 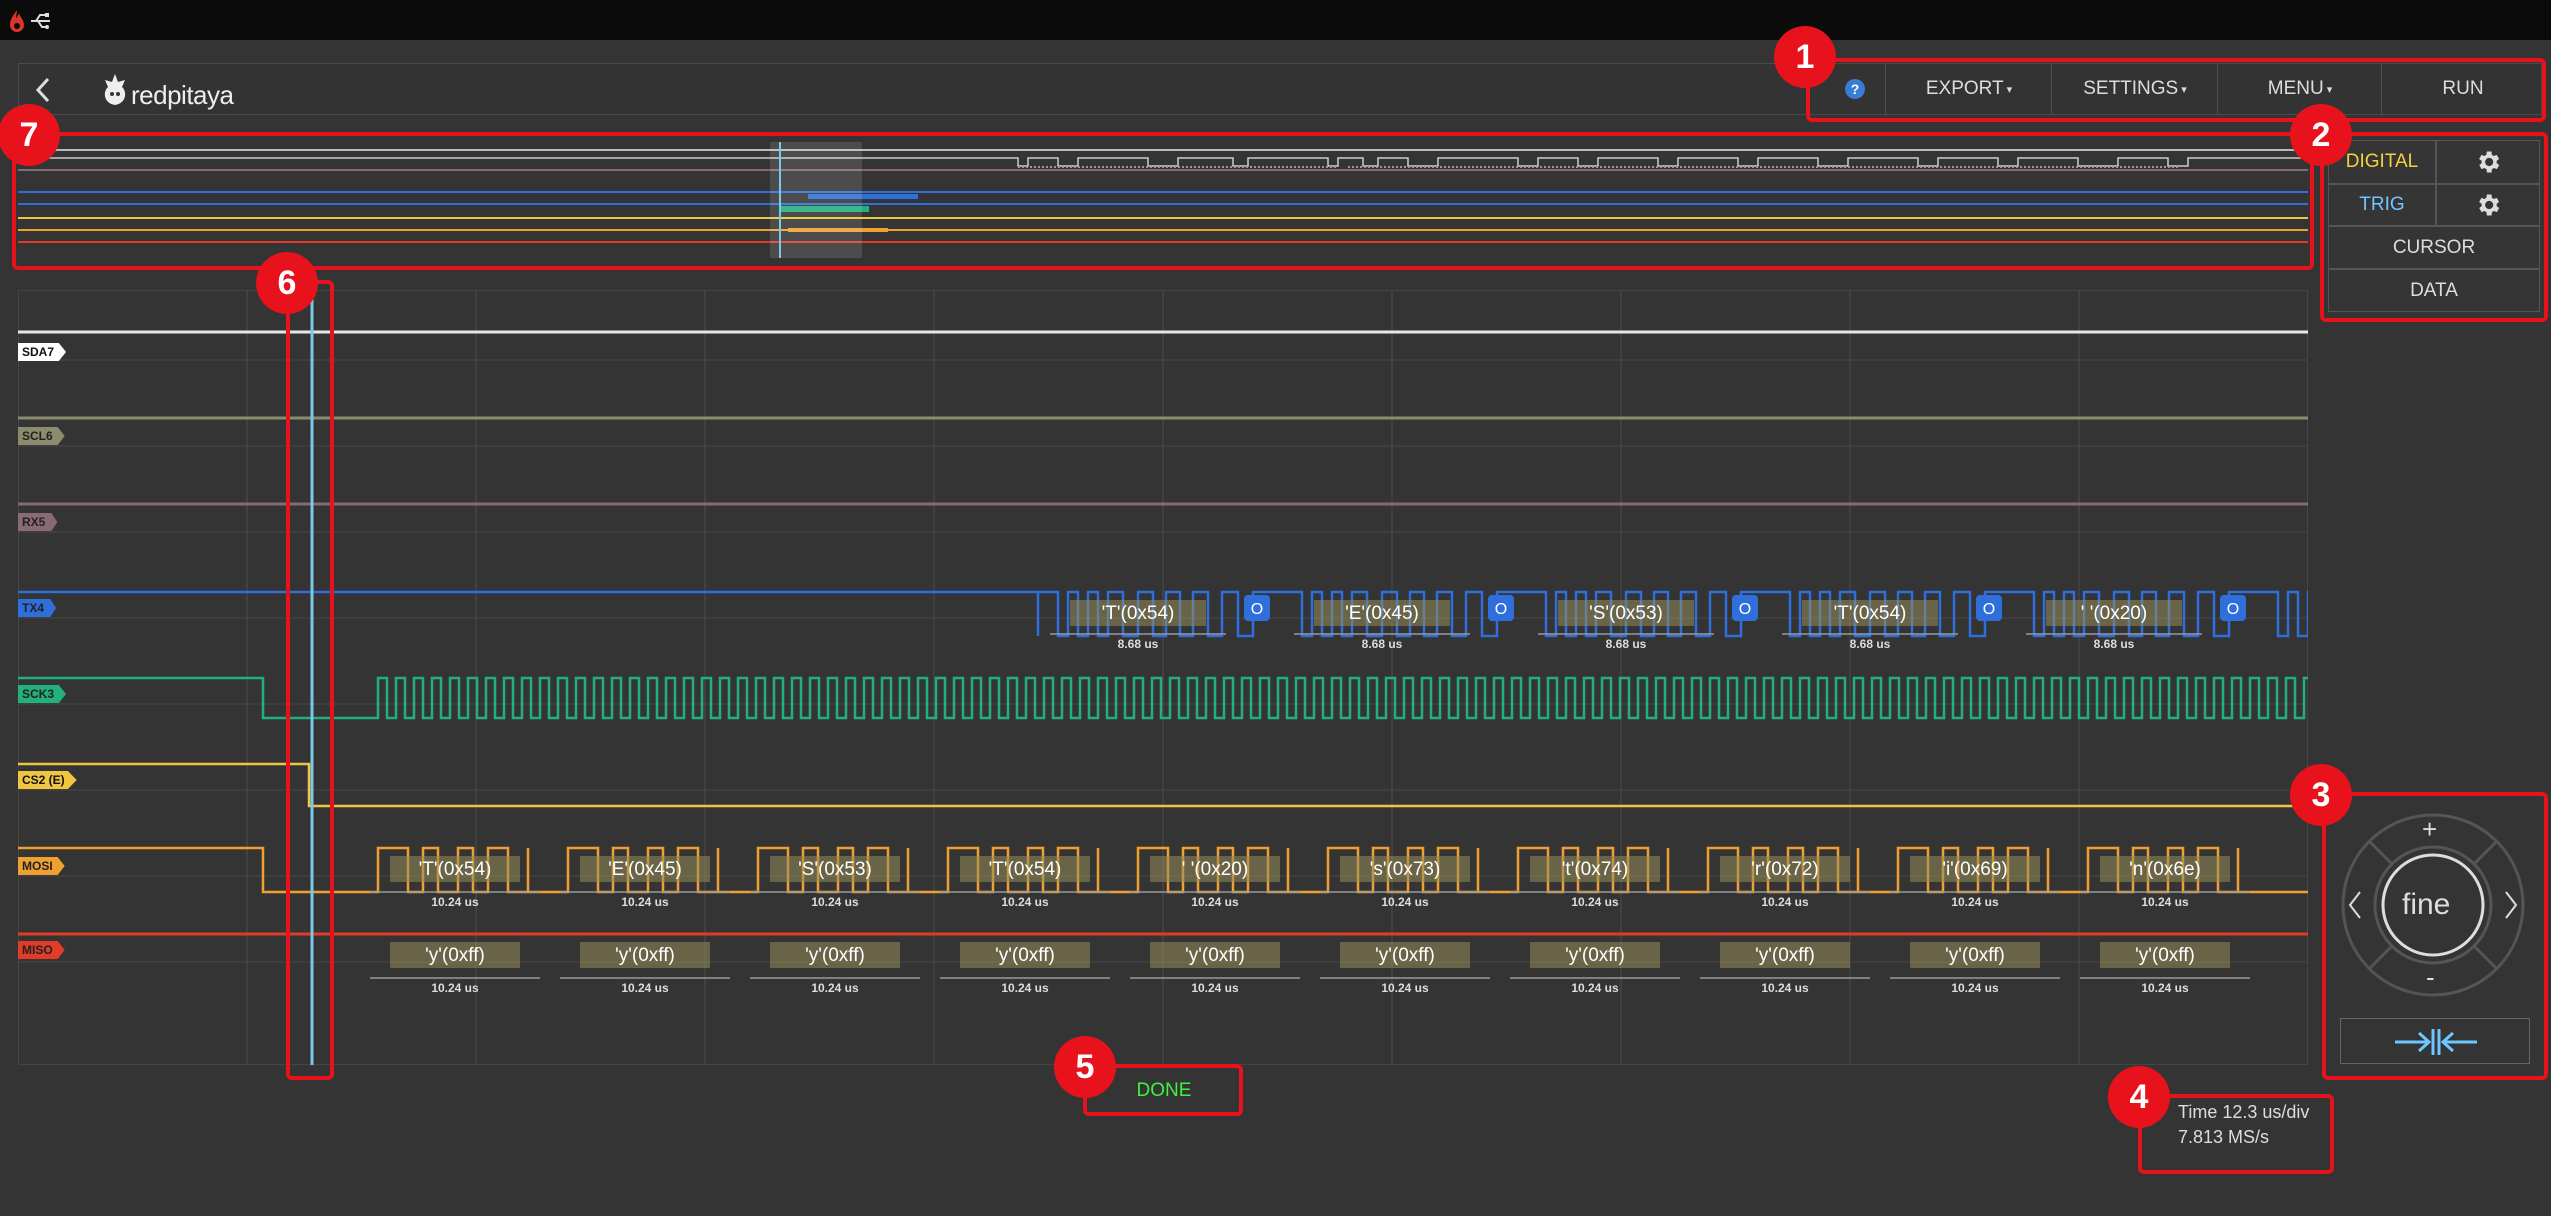 What do you see at coordinates (1974, 869) in the screenshot?
I see `mosi-decode-text: 'i'(0x69)` at bounding box center [1974, 869].